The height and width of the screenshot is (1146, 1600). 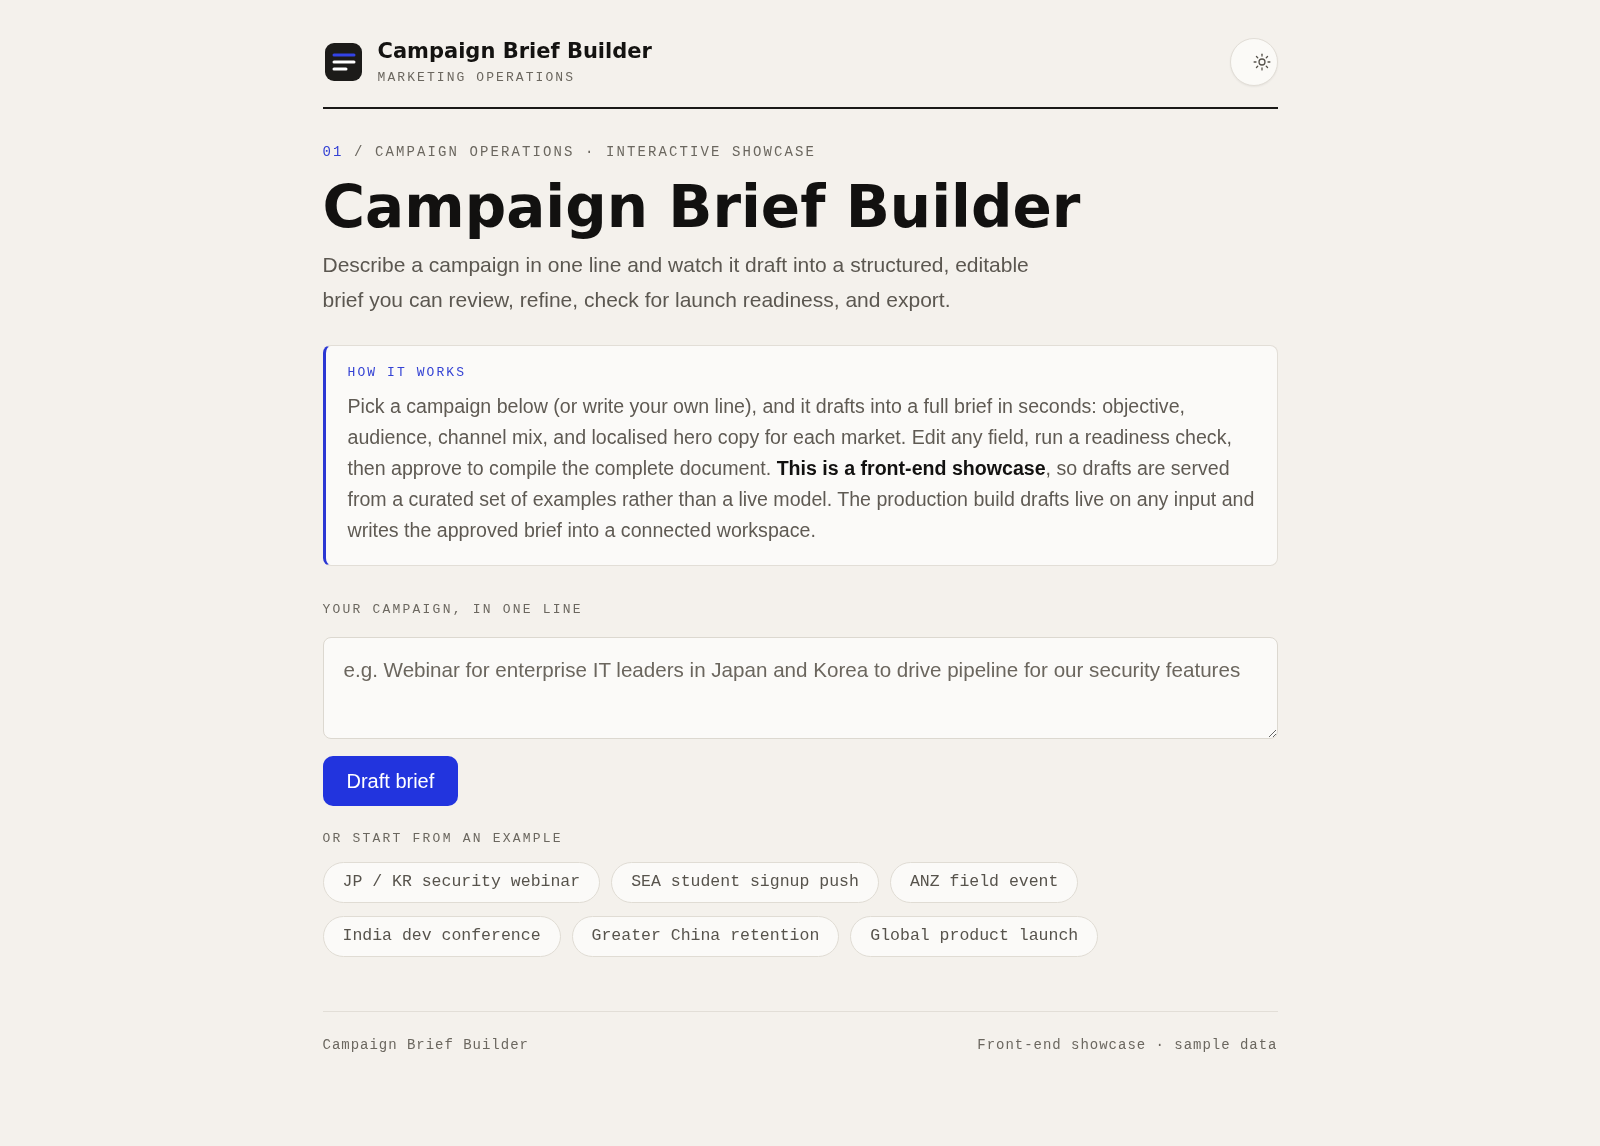 I want to click on footer-note: Front-end showcase · sample data, so click(x=1127, y=1044).